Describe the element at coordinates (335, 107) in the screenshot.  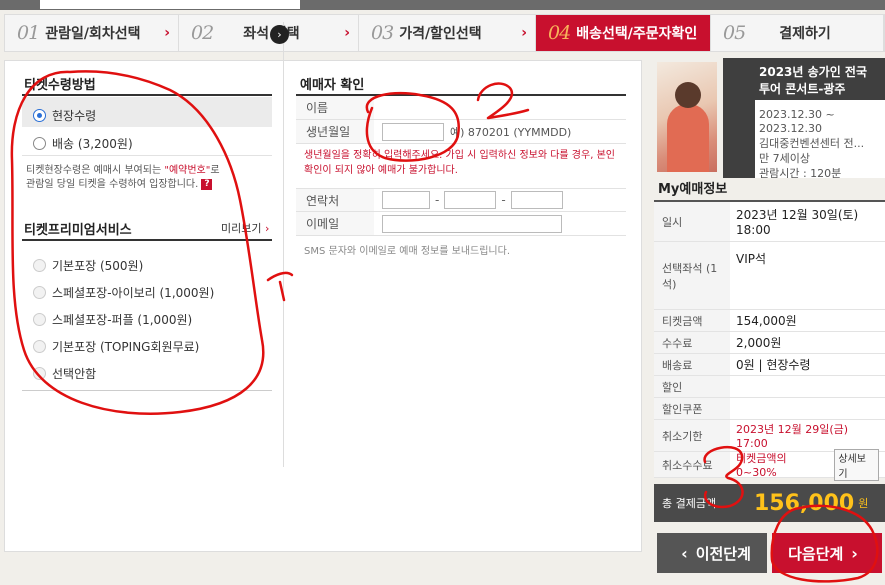
I see `name-label: 이름` at that location.